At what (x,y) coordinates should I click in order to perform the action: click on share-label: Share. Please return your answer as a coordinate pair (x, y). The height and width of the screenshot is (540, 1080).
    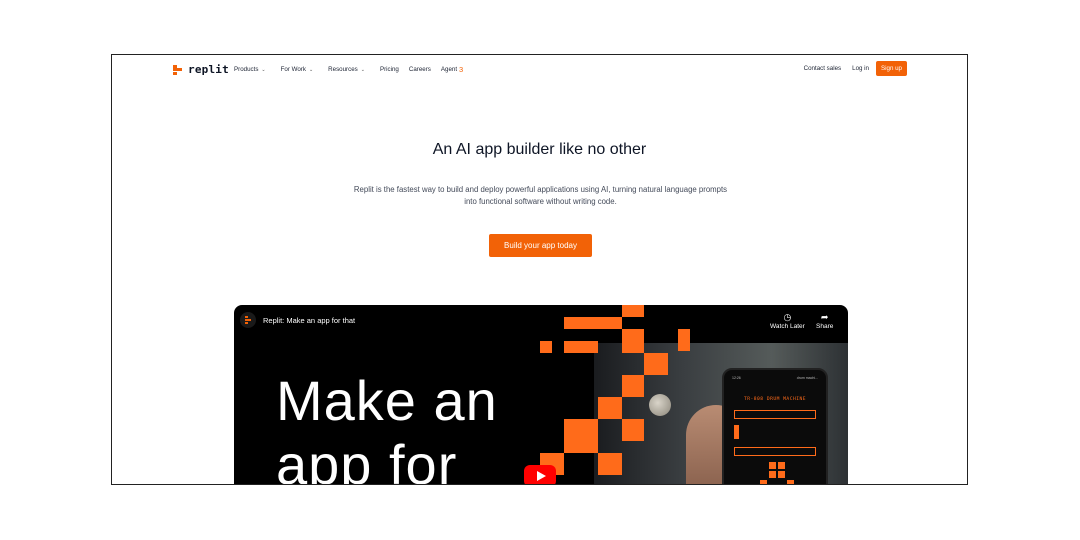
    Looking at the image, I should click on (825, 326).